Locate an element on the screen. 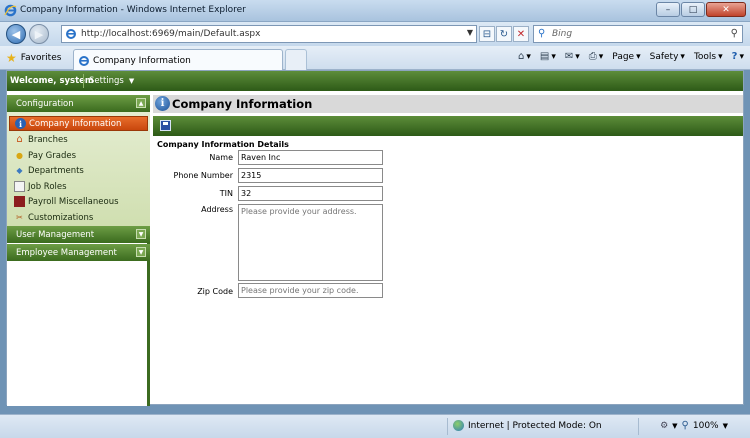  stop-icon: ✕ is located at coordinates (521, 34).